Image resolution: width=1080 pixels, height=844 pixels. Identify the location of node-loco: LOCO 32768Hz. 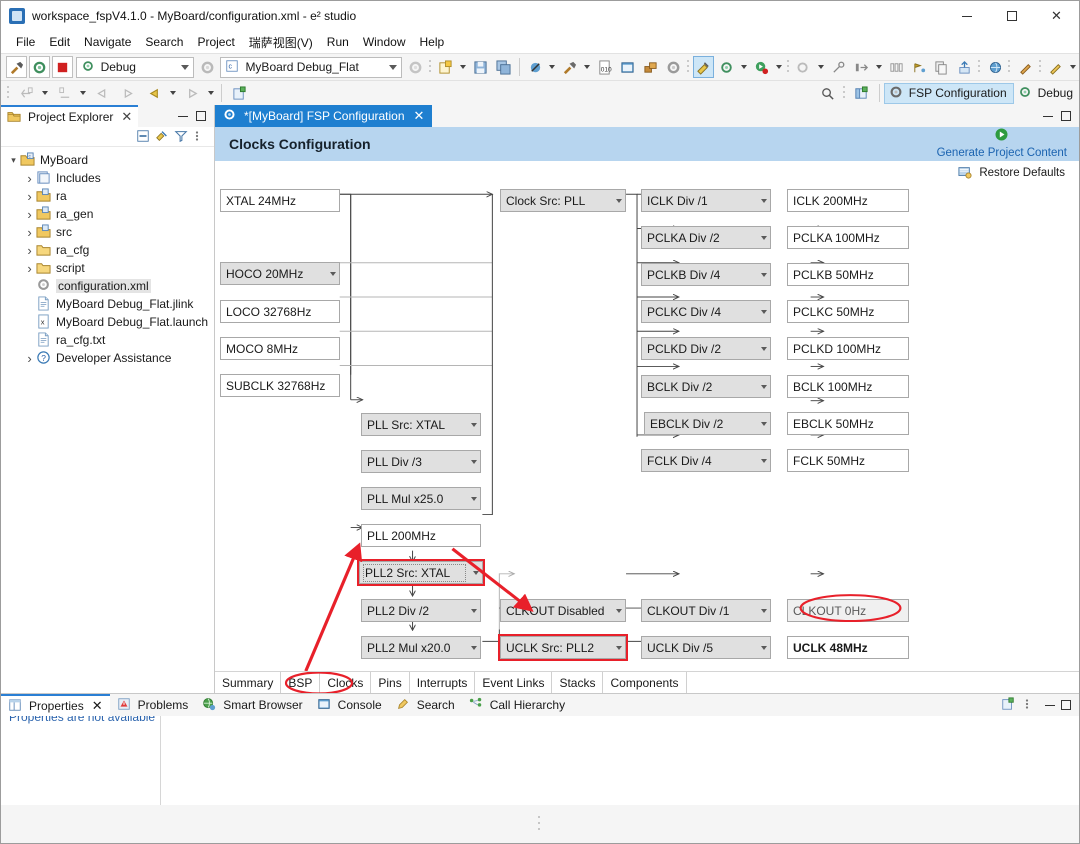
(280, 311).